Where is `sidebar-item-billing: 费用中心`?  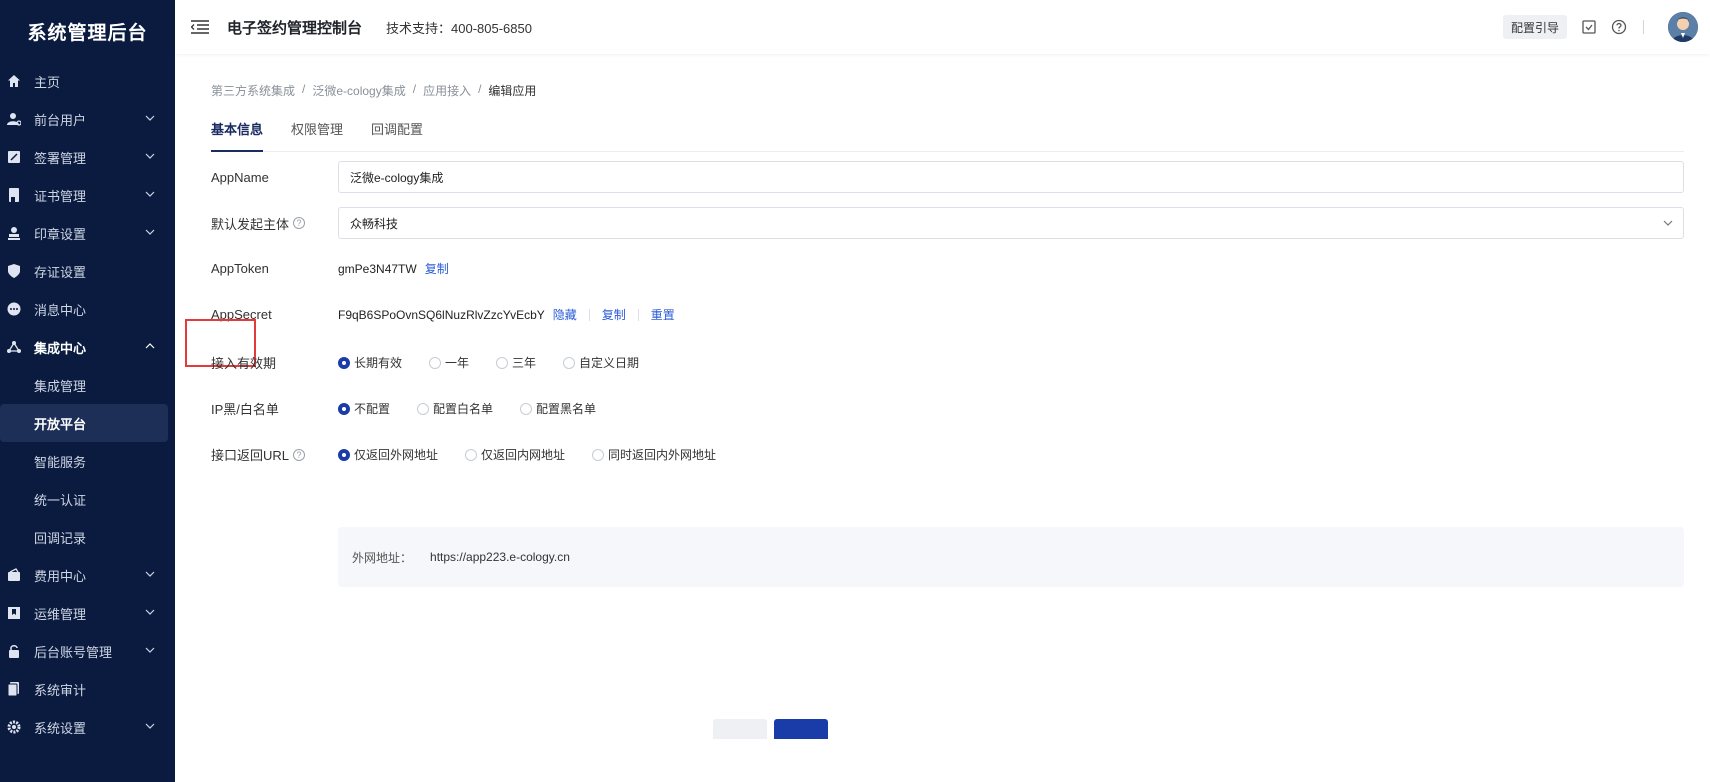
sidebar-item-billing: 费用中心 is located at coordinates (87, 575).